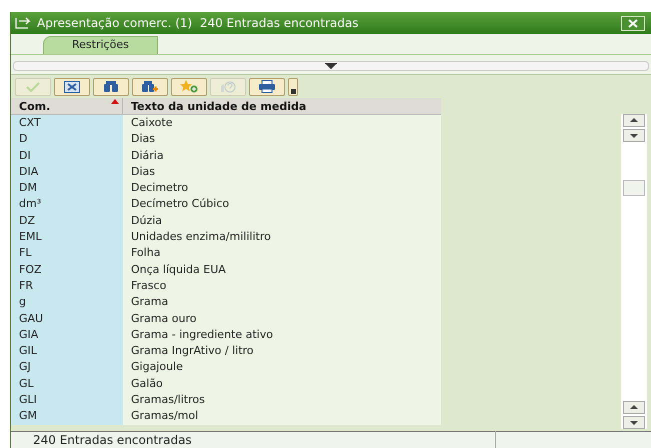 The width and height of the screenshot is (651, 448). What do you see at coordinates (100, 45) in the screenshot?
I see `tab: Restrições` at bounding box center [100, 45].